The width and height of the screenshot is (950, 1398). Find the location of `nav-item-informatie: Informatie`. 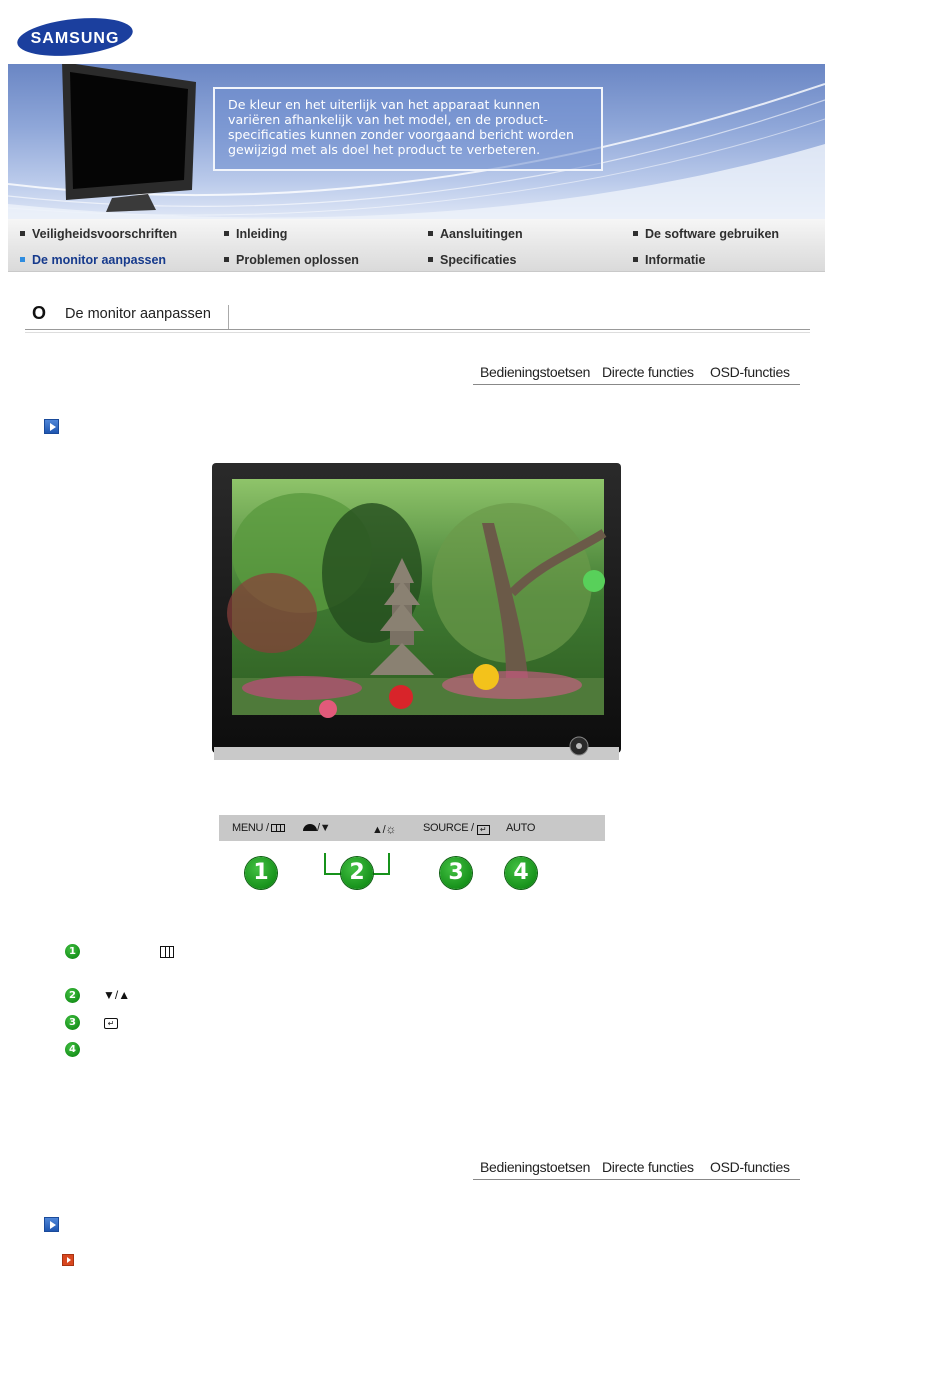

nav-item-informatie: Informatie is located at coordinates (669, 260).